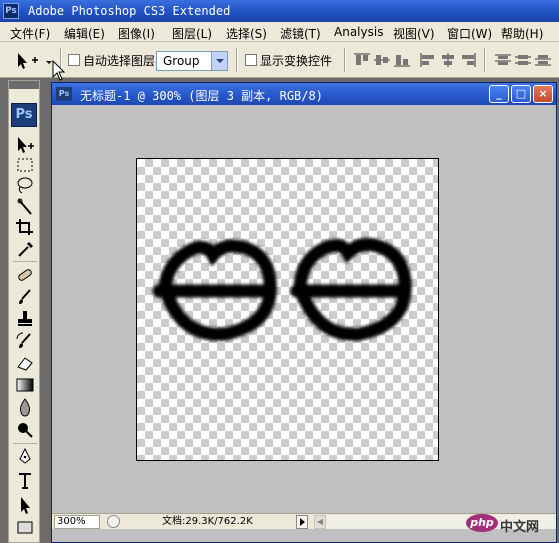  Describe the element at coordinates (11, 11) in the screenshot. I see `photoshop-icon: Ps` at that location.